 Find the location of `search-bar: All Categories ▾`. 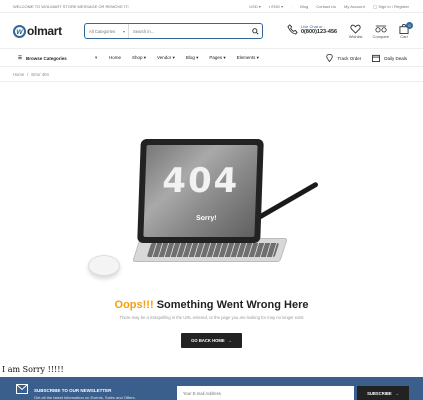

search-bar: All Categories ▾ is located at coordinates (173, 31).